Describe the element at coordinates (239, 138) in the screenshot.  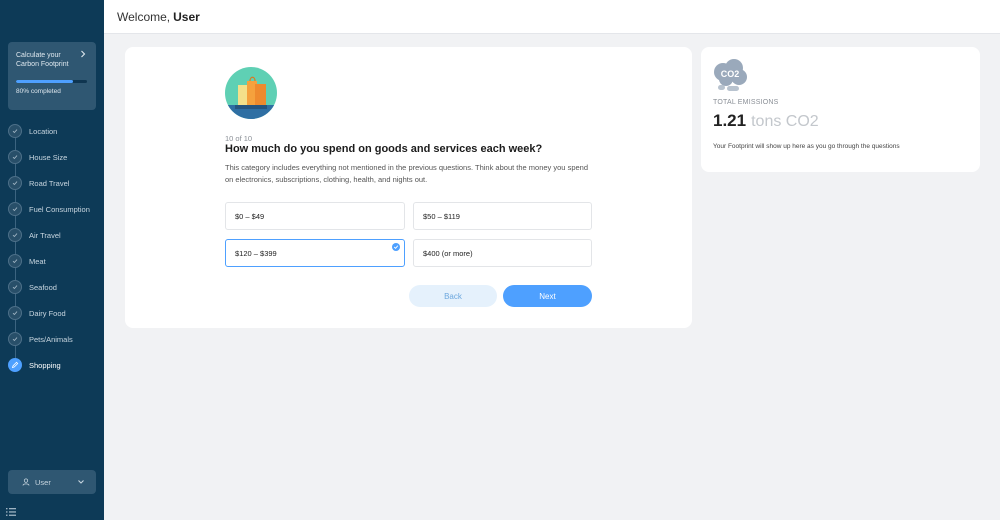
I see `step-counter: 10 of 10` at that location.